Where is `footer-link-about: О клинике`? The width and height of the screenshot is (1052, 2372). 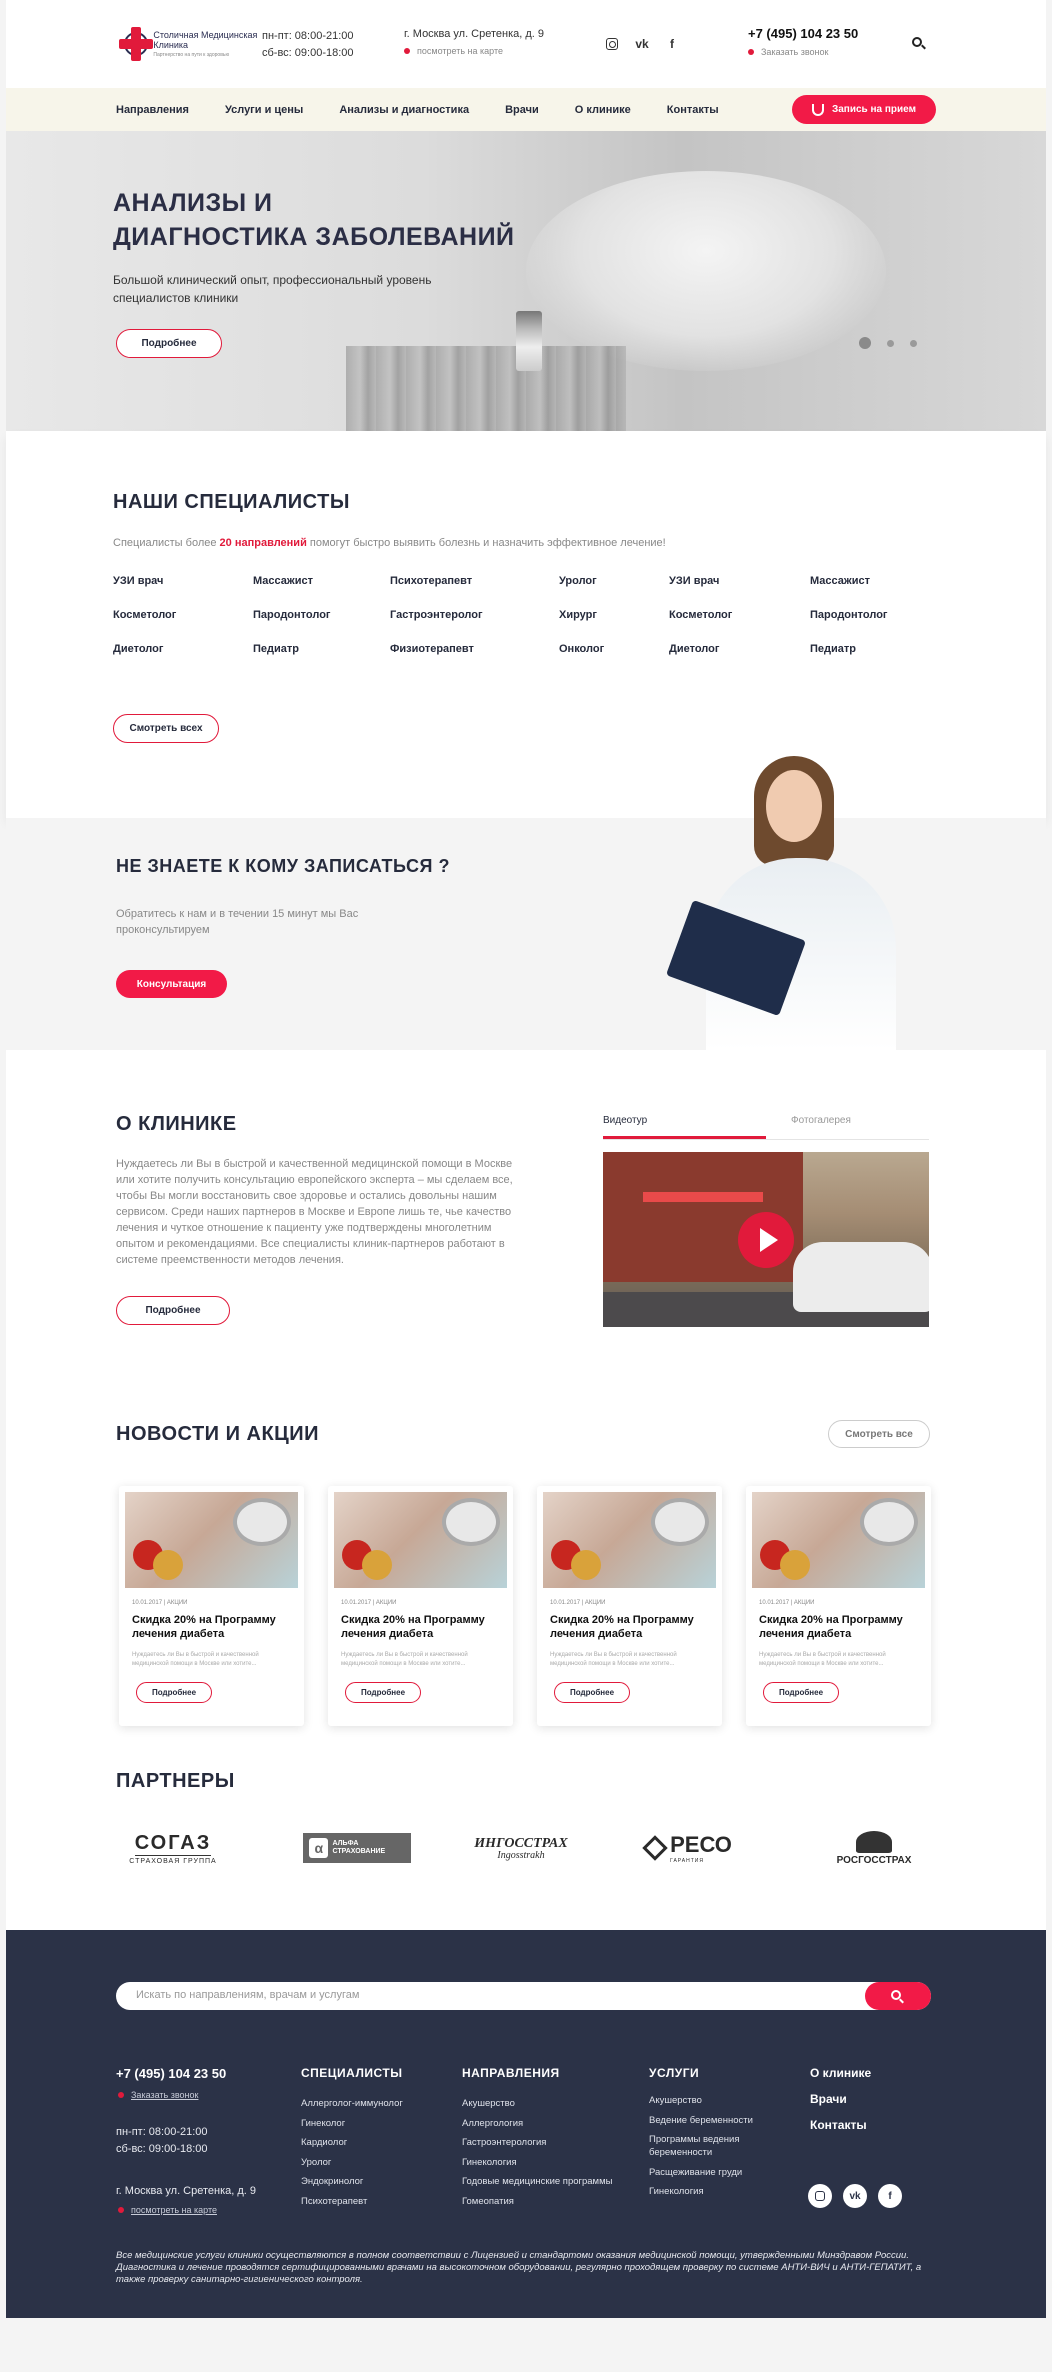 footer-link-about: О клинике is located at coordinates (840, 2073).